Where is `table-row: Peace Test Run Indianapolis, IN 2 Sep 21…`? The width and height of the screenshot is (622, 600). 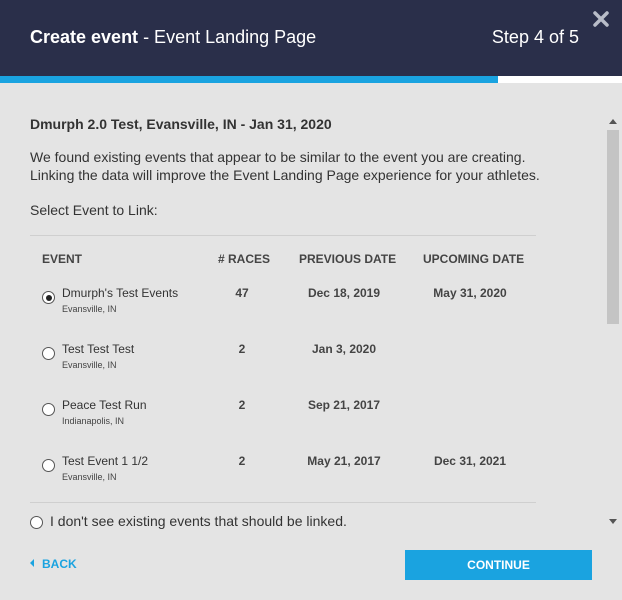 table-row: Peace Test Run Indianapolis, IN 2 Sep 21… is located at coordinates (283, 418).